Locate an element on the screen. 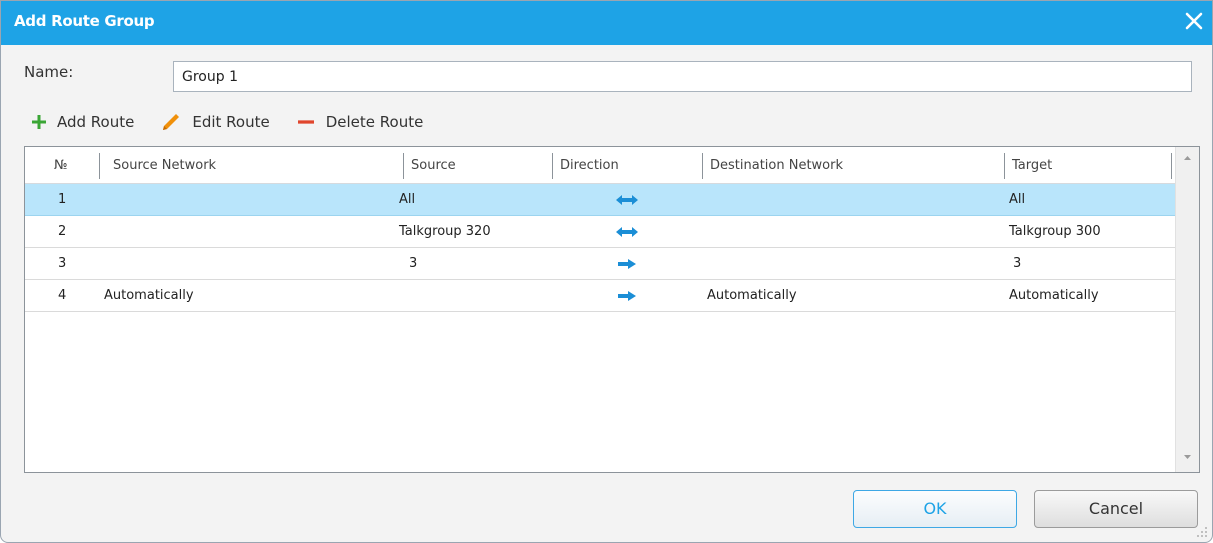 Image resolution: width=1213 pixels, height=543 pixels. cancel-button: Cancel is located at coordinates (1116, 509).